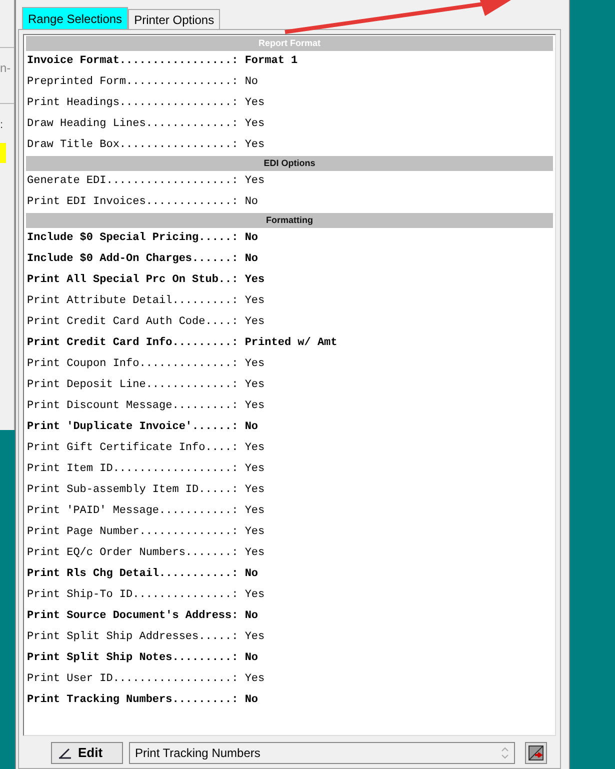 This screenshot has width=615, height=769. I want to click on setting-row: Invoice Format.................: Format 1, so click(289, 61).